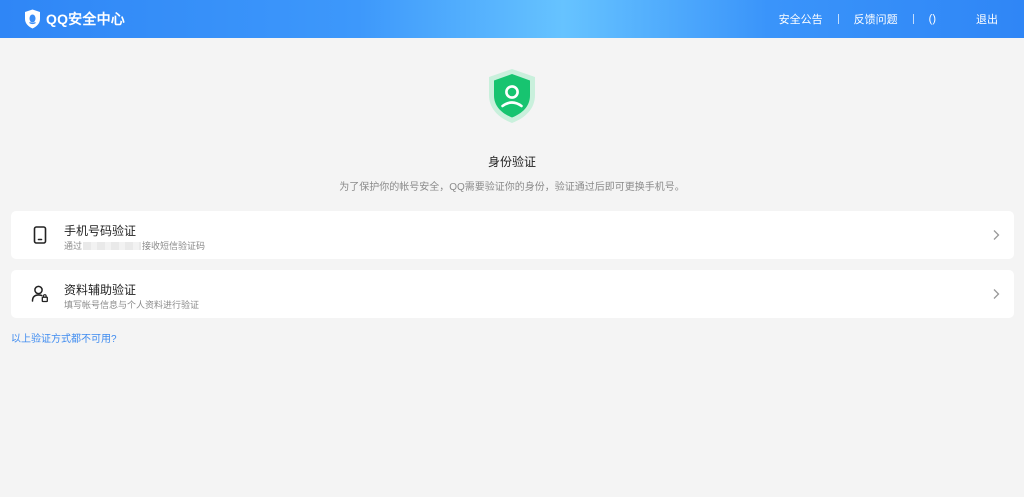 The height and width of the screenshot is (497, 1024). What do you see at coordinates (512, 96) in the screenshot?
I see `shield-user-icon` at bounding box center [512, 96].